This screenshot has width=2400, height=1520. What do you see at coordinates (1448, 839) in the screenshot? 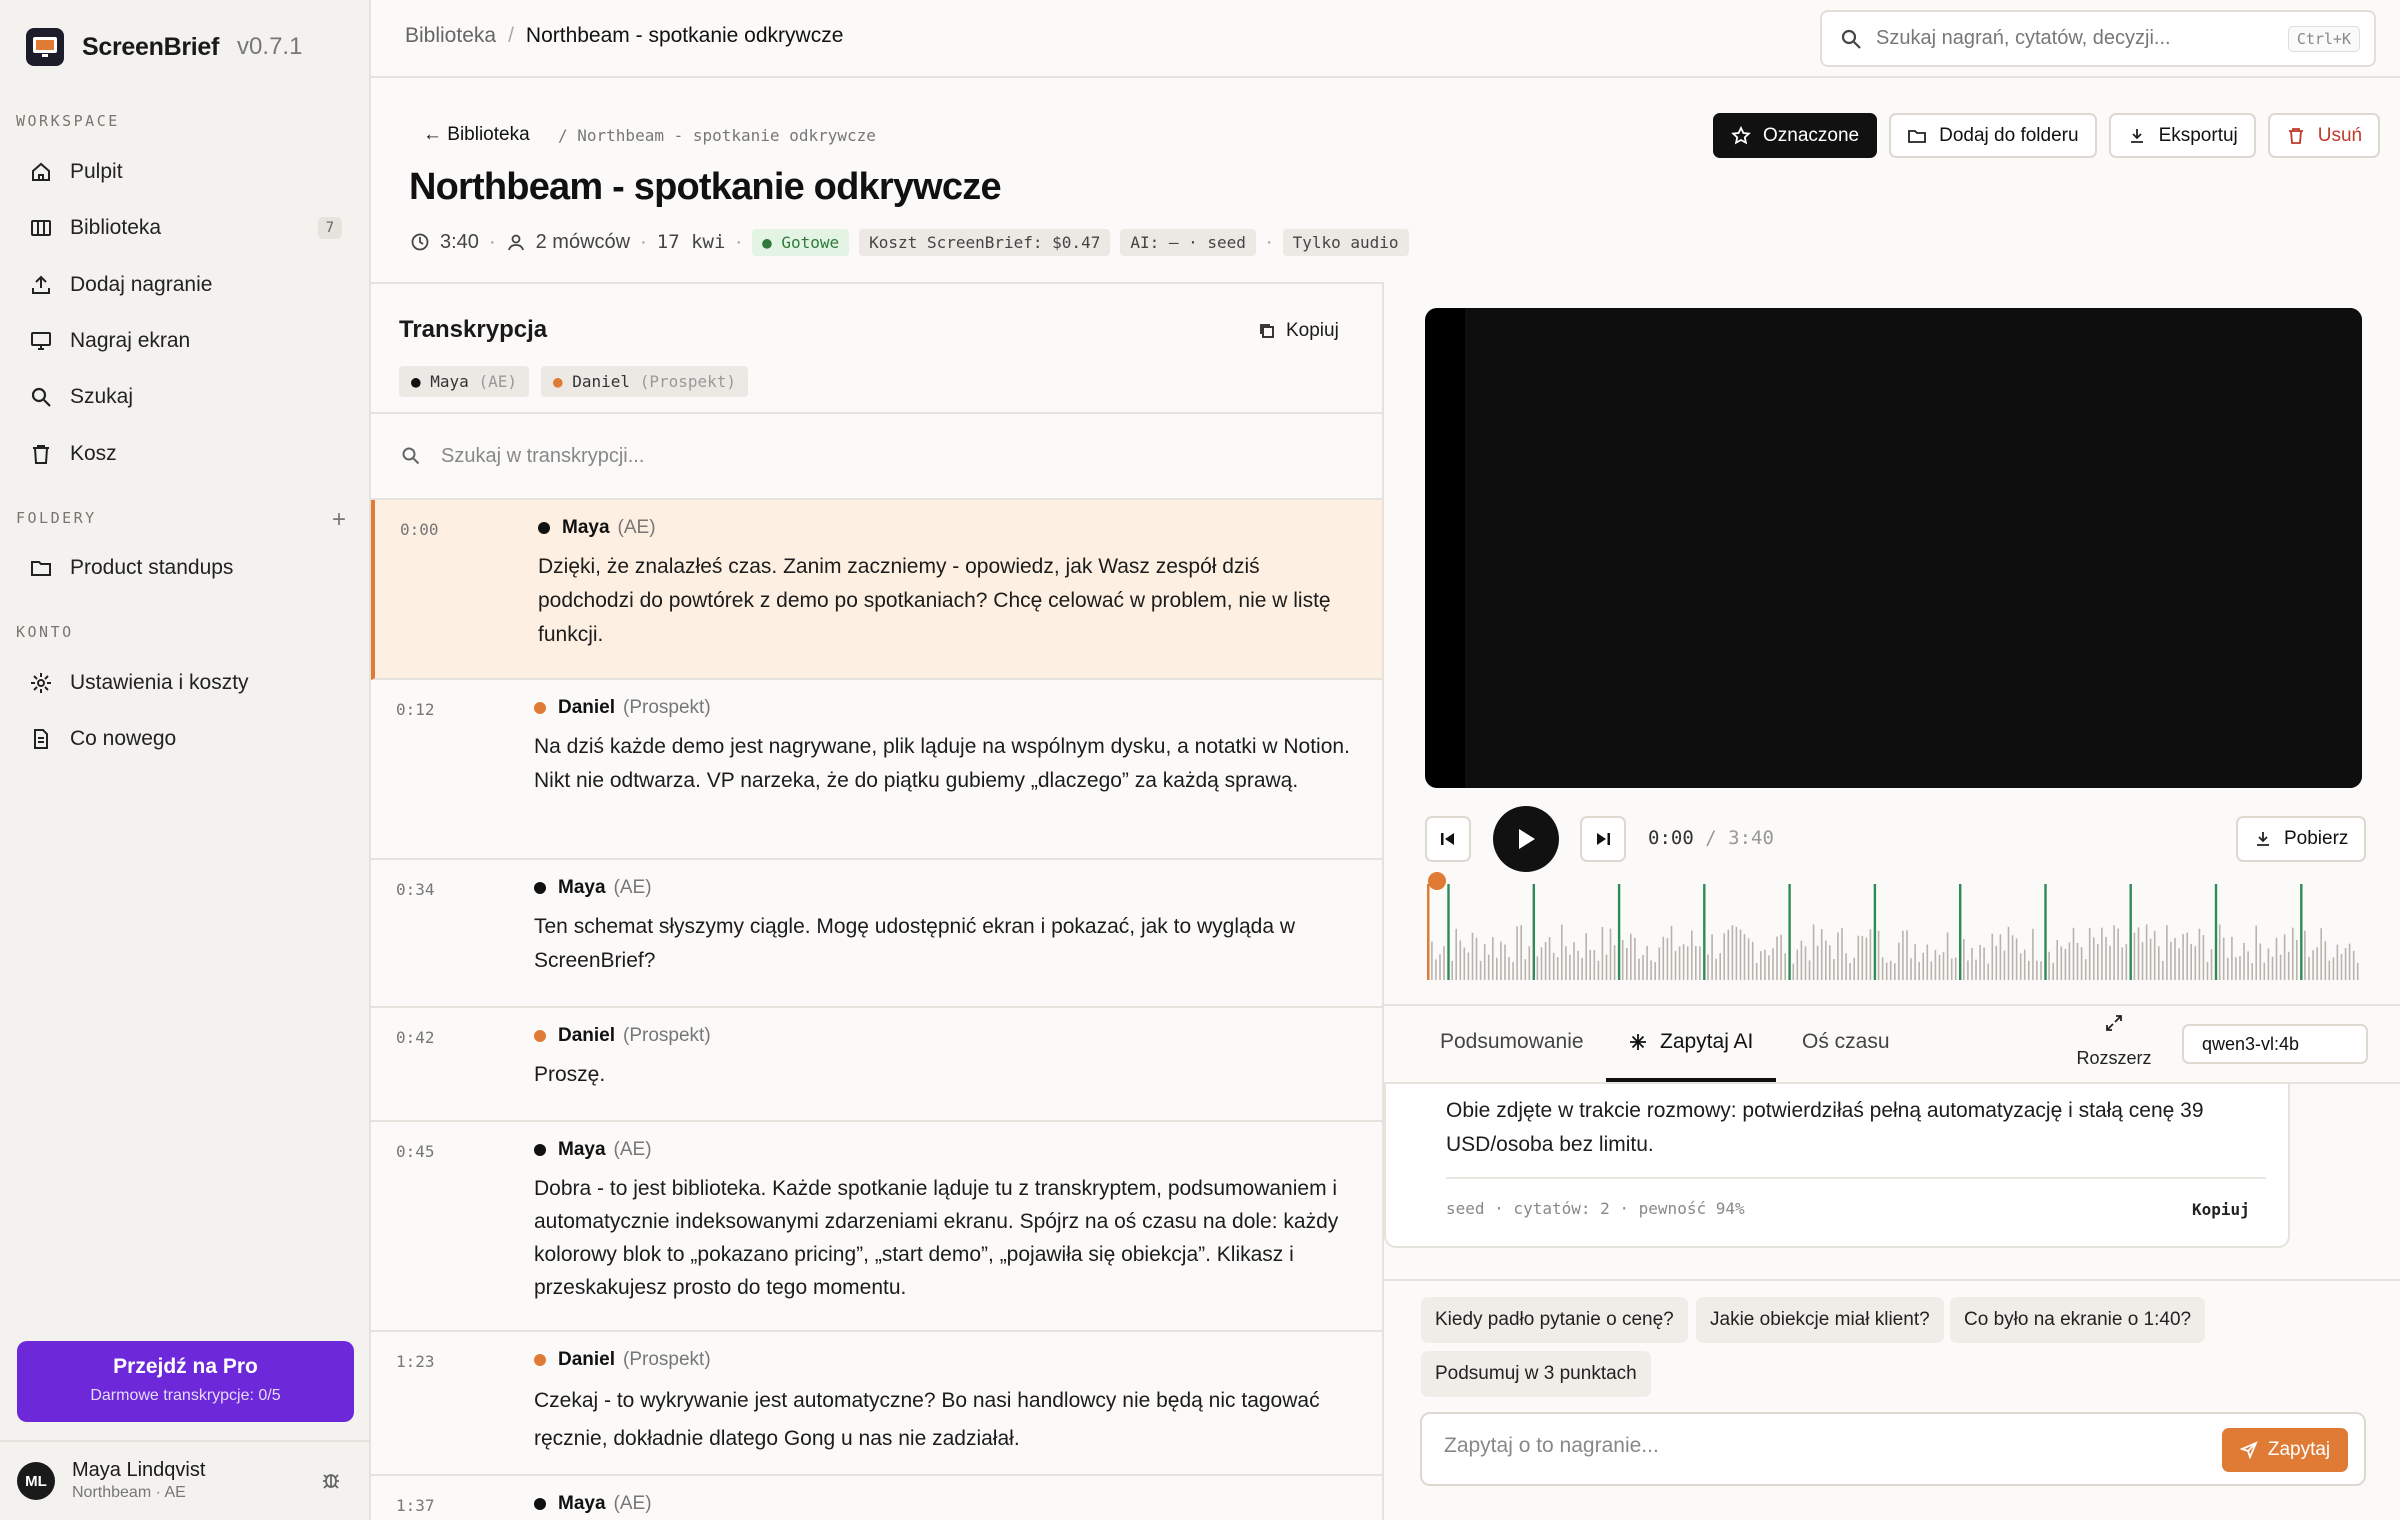
I see `skip-back-button` at bounding box center [1448, 839].